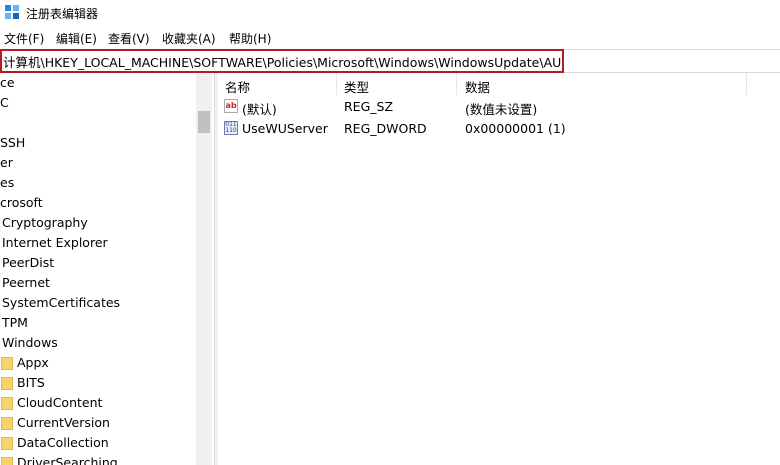 This screenshot has height=465, width=780. What do you see at coordinates (237, 86) in the screenshot?
I see `column-header-name: 名称` at bounding box center [237, 86].